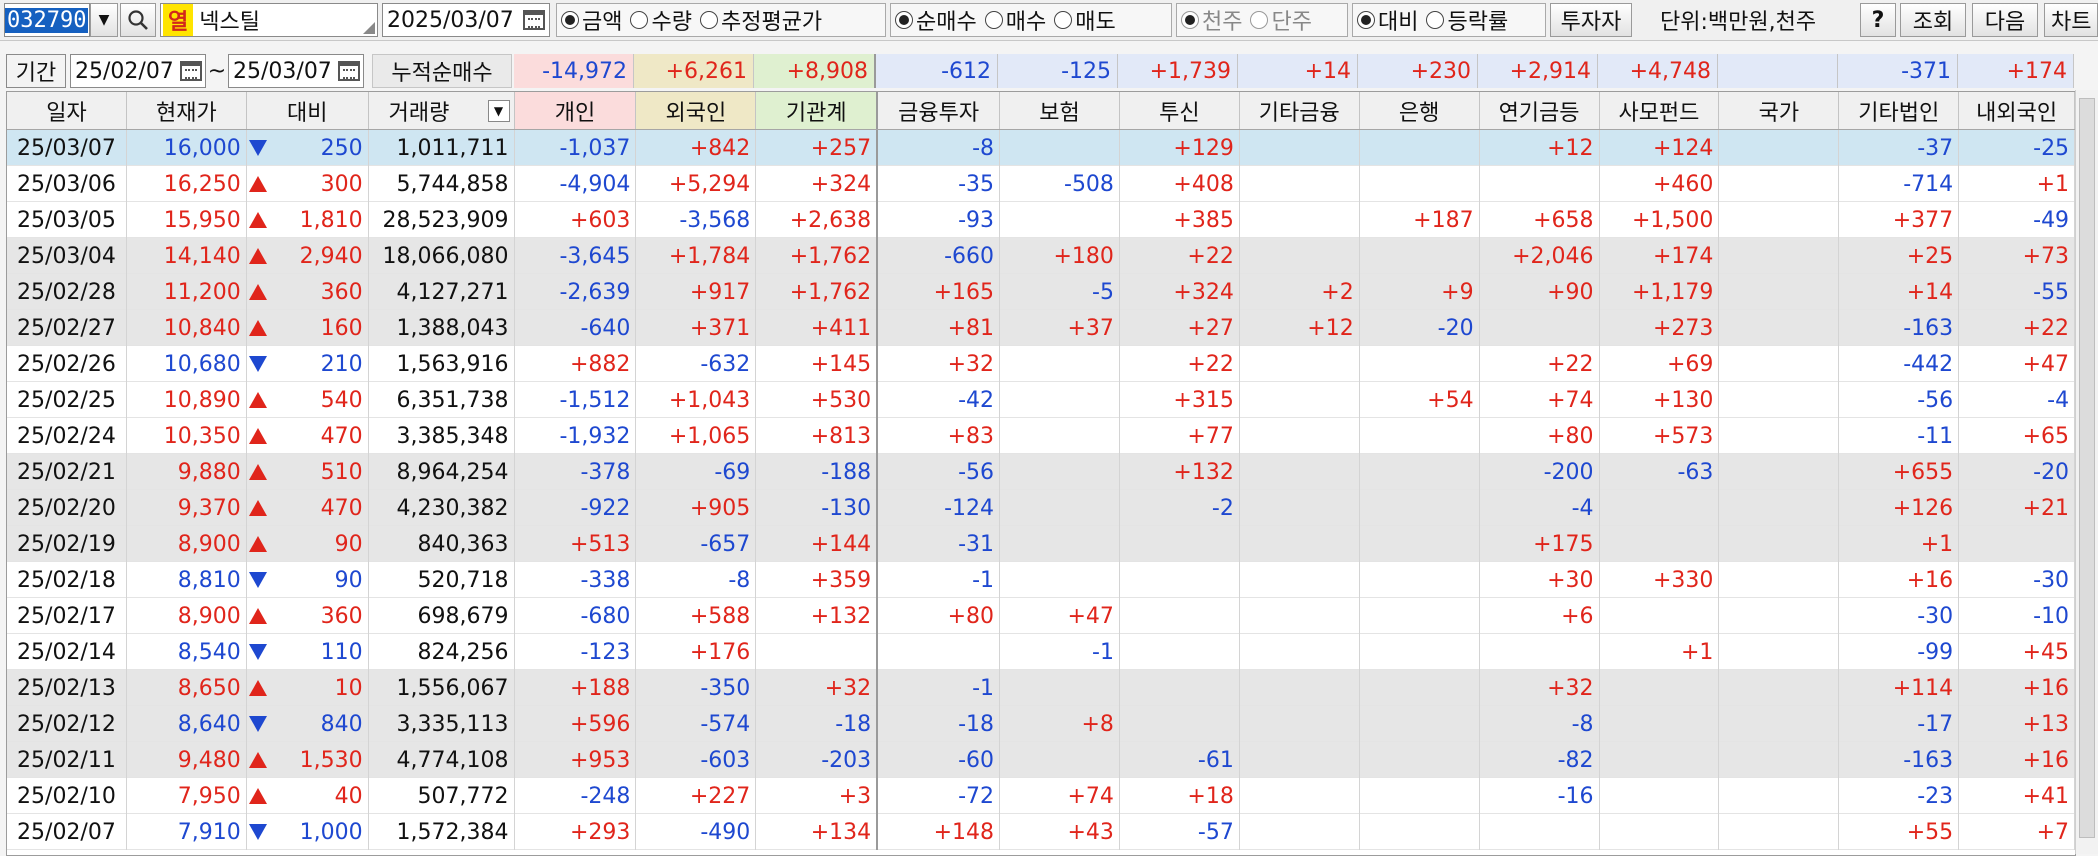 This screenshot has height=856, width=2098. I want to click on investor-button: 투자자, so click(1591, 20).